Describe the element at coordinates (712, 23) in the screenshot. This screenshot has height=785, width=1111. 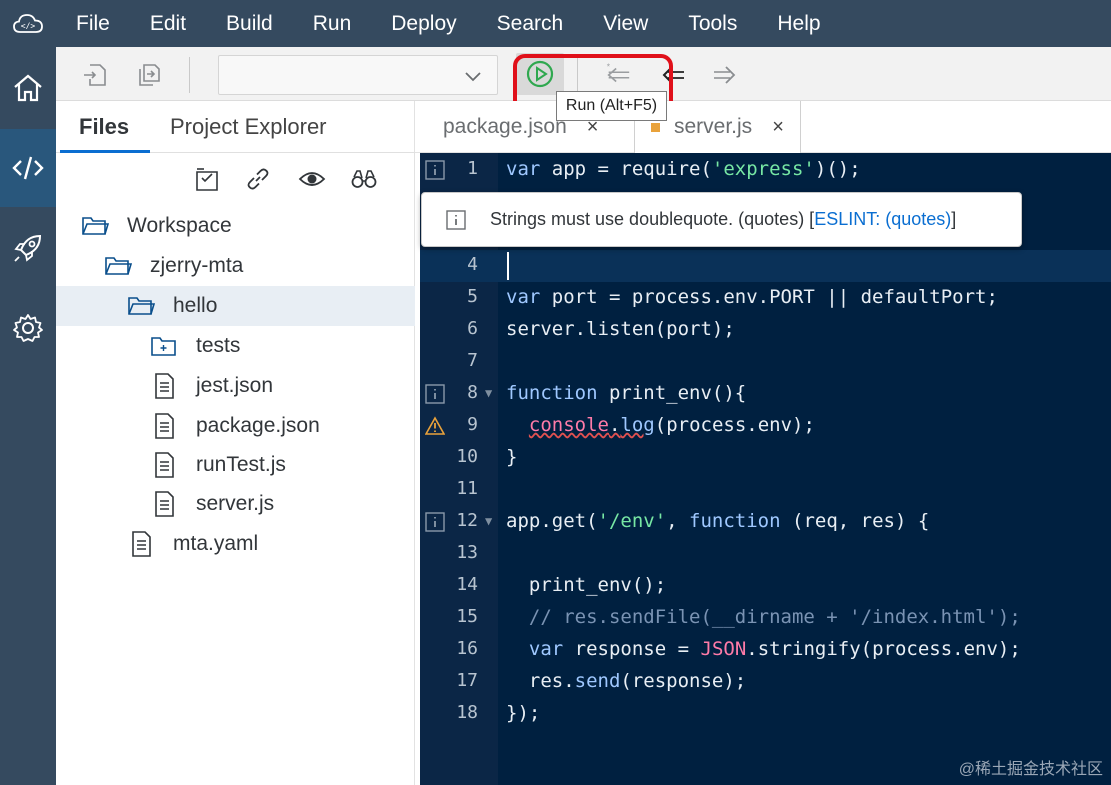
I see `menu-tools: Tools` at that location.